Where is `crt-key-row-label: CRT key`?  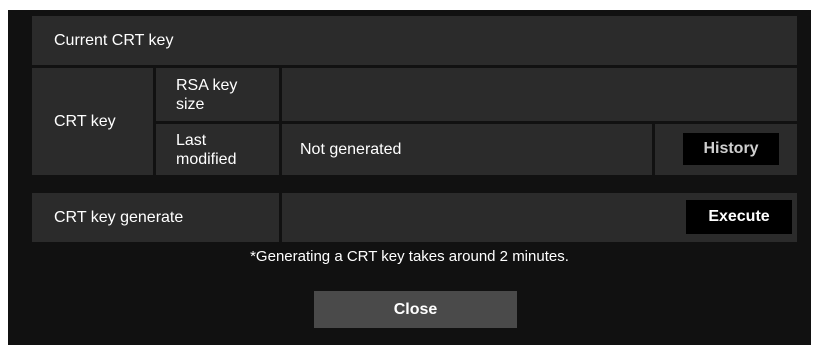 crt-key-row-label: CRT key is located at coordinates (92, 121).